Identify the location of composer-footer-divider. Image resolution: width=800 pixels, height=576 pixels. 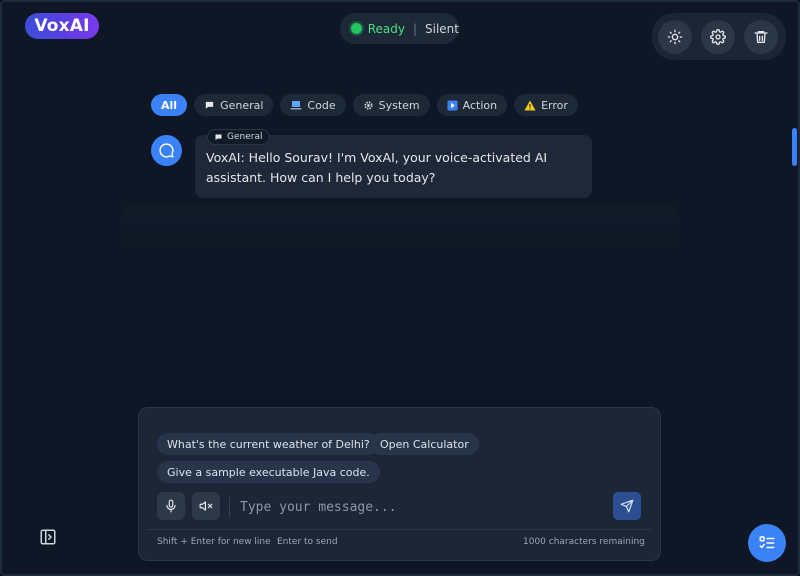
(399, 529).